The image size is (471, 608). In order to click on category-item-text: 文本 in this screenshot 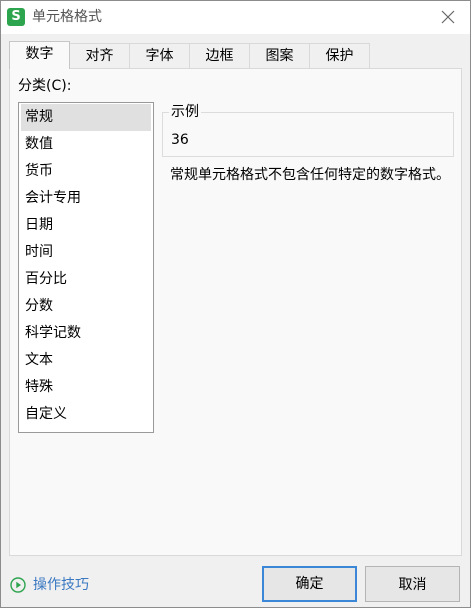, I will do `click(86, 360)`.